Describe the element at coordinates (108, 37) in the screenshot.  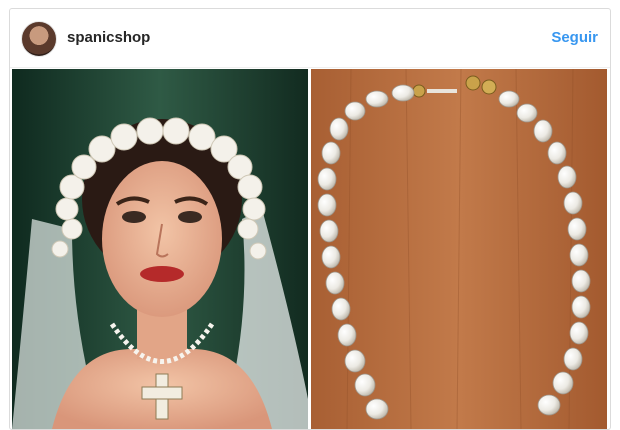
I see `username: spanicshop` at that location.